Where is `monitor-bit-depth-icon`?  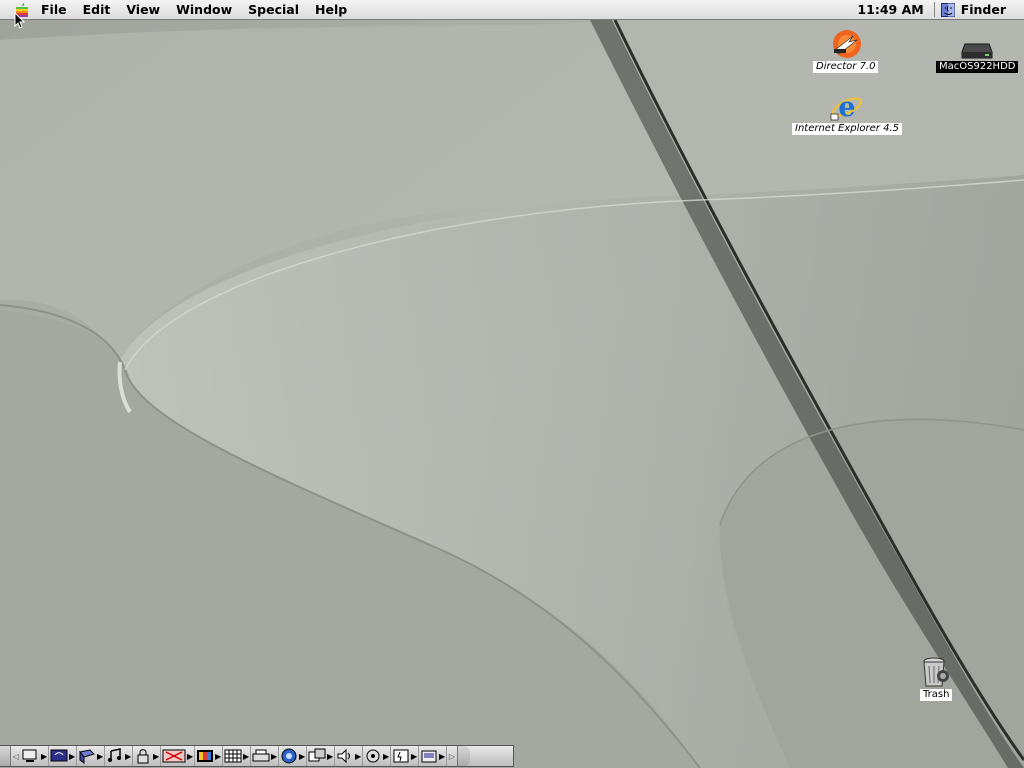
monitor-bit-depth-icon is located at coordinates (59, 755).